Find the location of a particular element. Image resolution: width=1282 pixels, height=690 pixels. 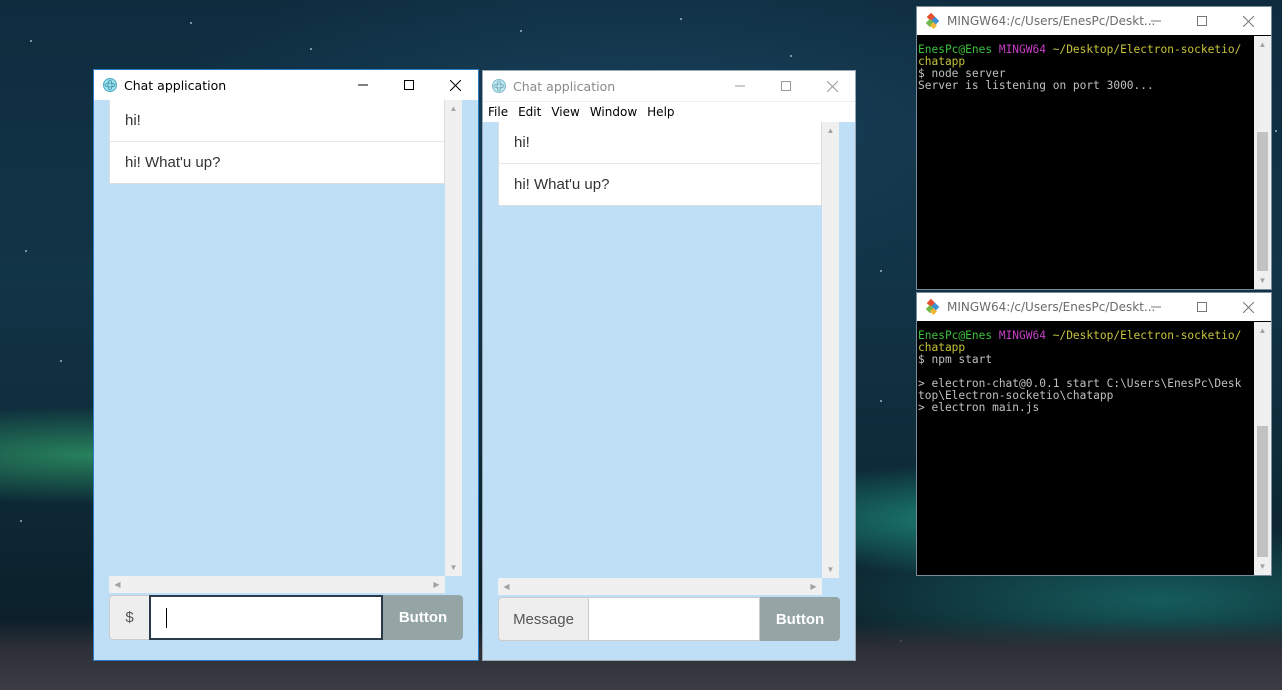

terminal-line: $ npm start is located at coordinates (1086, 360).